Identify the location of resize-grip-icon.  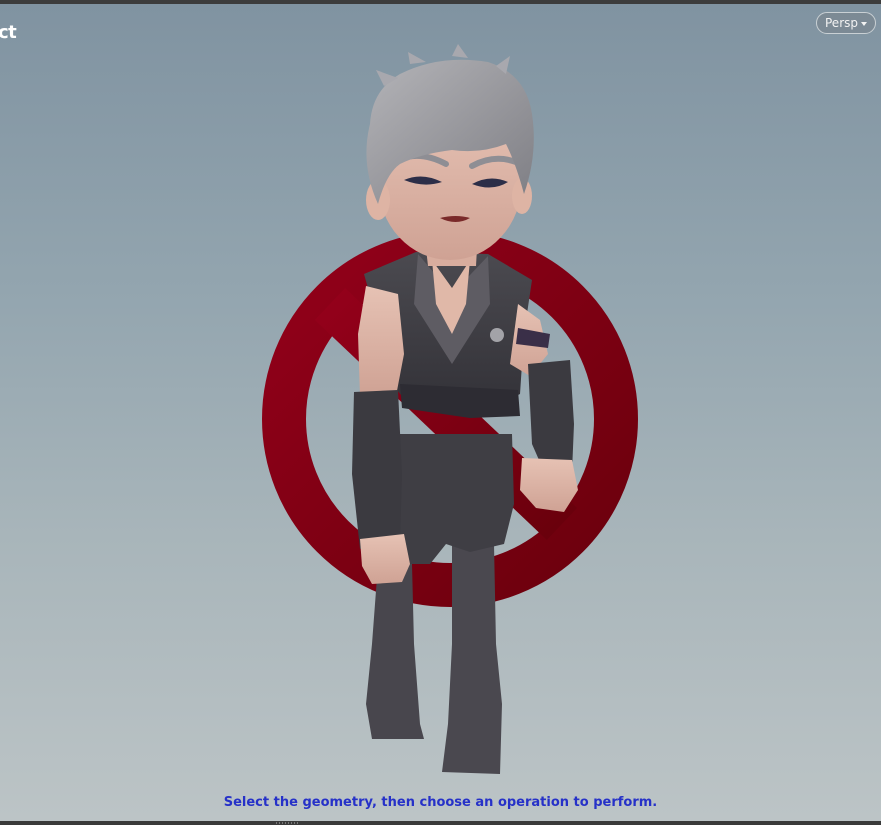
(288, 823).